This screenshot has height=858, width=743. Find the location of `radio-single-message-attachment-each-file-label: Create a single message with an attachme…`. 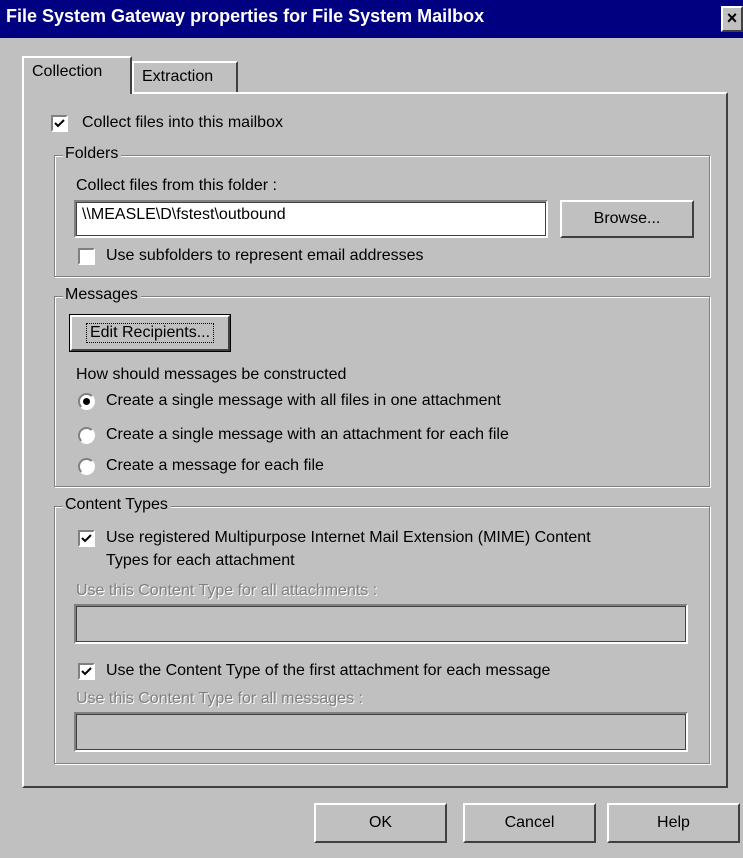

radio-single-message-attachment-each-file-label: Create a single message with an attachme… is located at coordinates (307, 434).